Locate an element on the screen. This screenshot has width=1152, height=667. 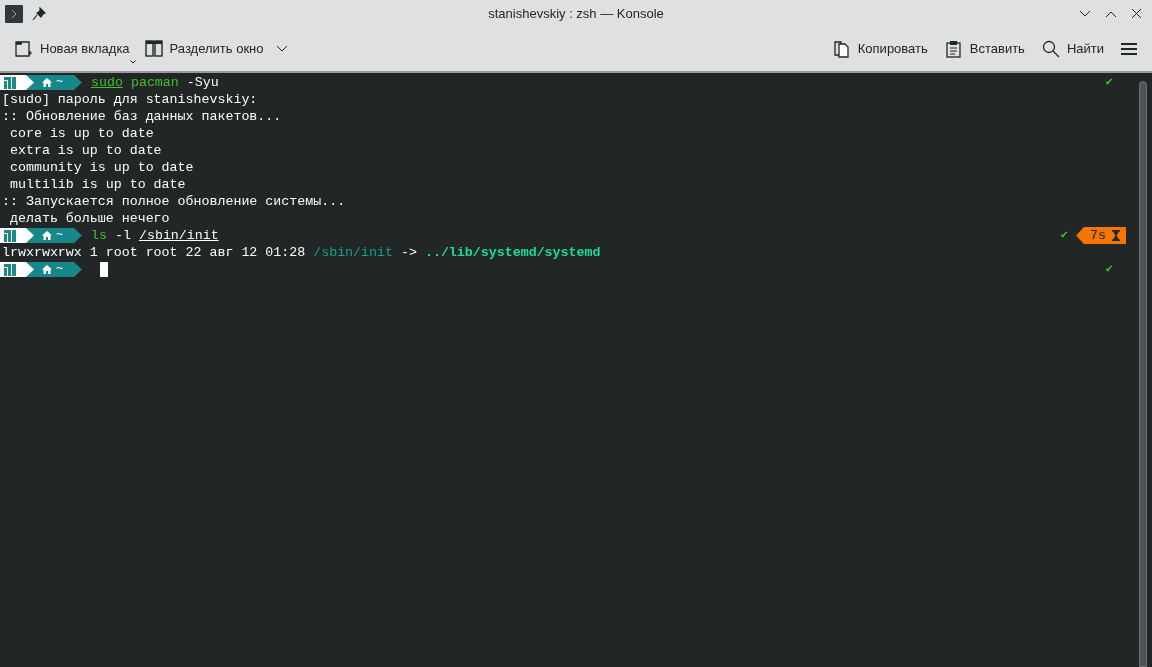
output-line: lrwxrwxrwx 1 root root 22 авг 12 01:28 /sbin/init -> ../lib/systemd/systemd is located at coordinates (301, 252).